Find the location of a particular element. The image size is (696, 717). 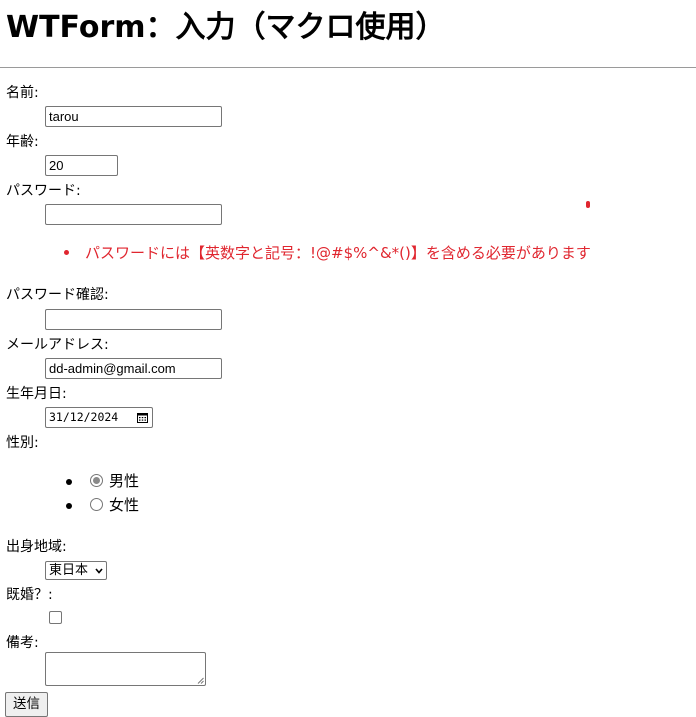

error-marker is located at coordinates (588, 204).